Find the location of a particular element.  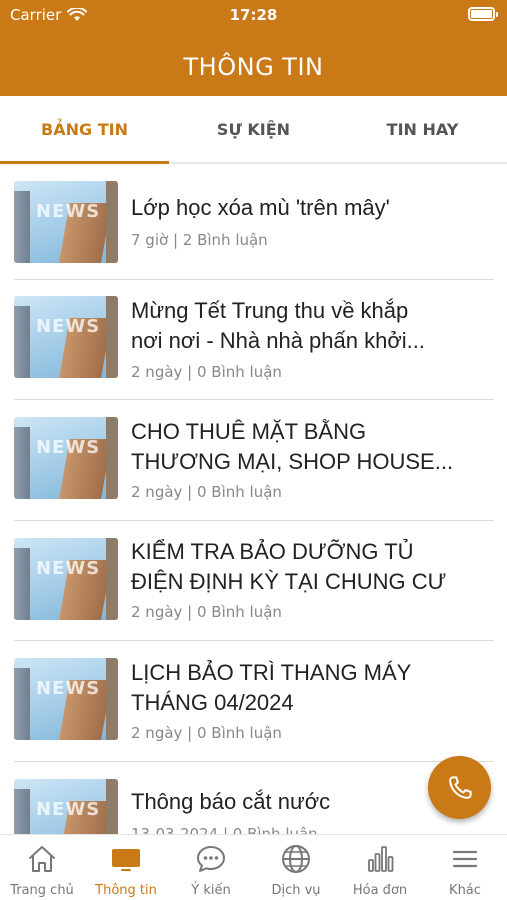

nav-label: Thông tin is located at coordinates (126, 890).